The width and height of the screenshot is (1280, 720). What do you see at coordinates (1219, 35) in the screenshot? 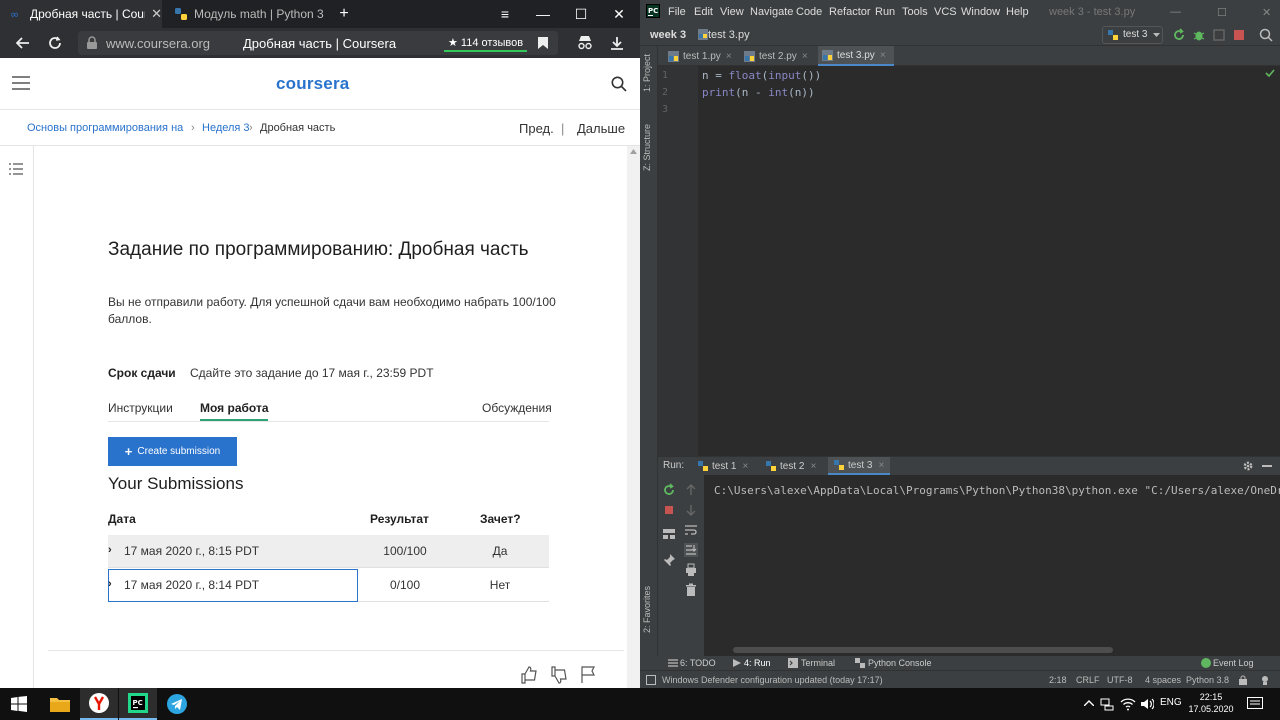
I see `coverage-icon` at bounding box center [1219, 35].